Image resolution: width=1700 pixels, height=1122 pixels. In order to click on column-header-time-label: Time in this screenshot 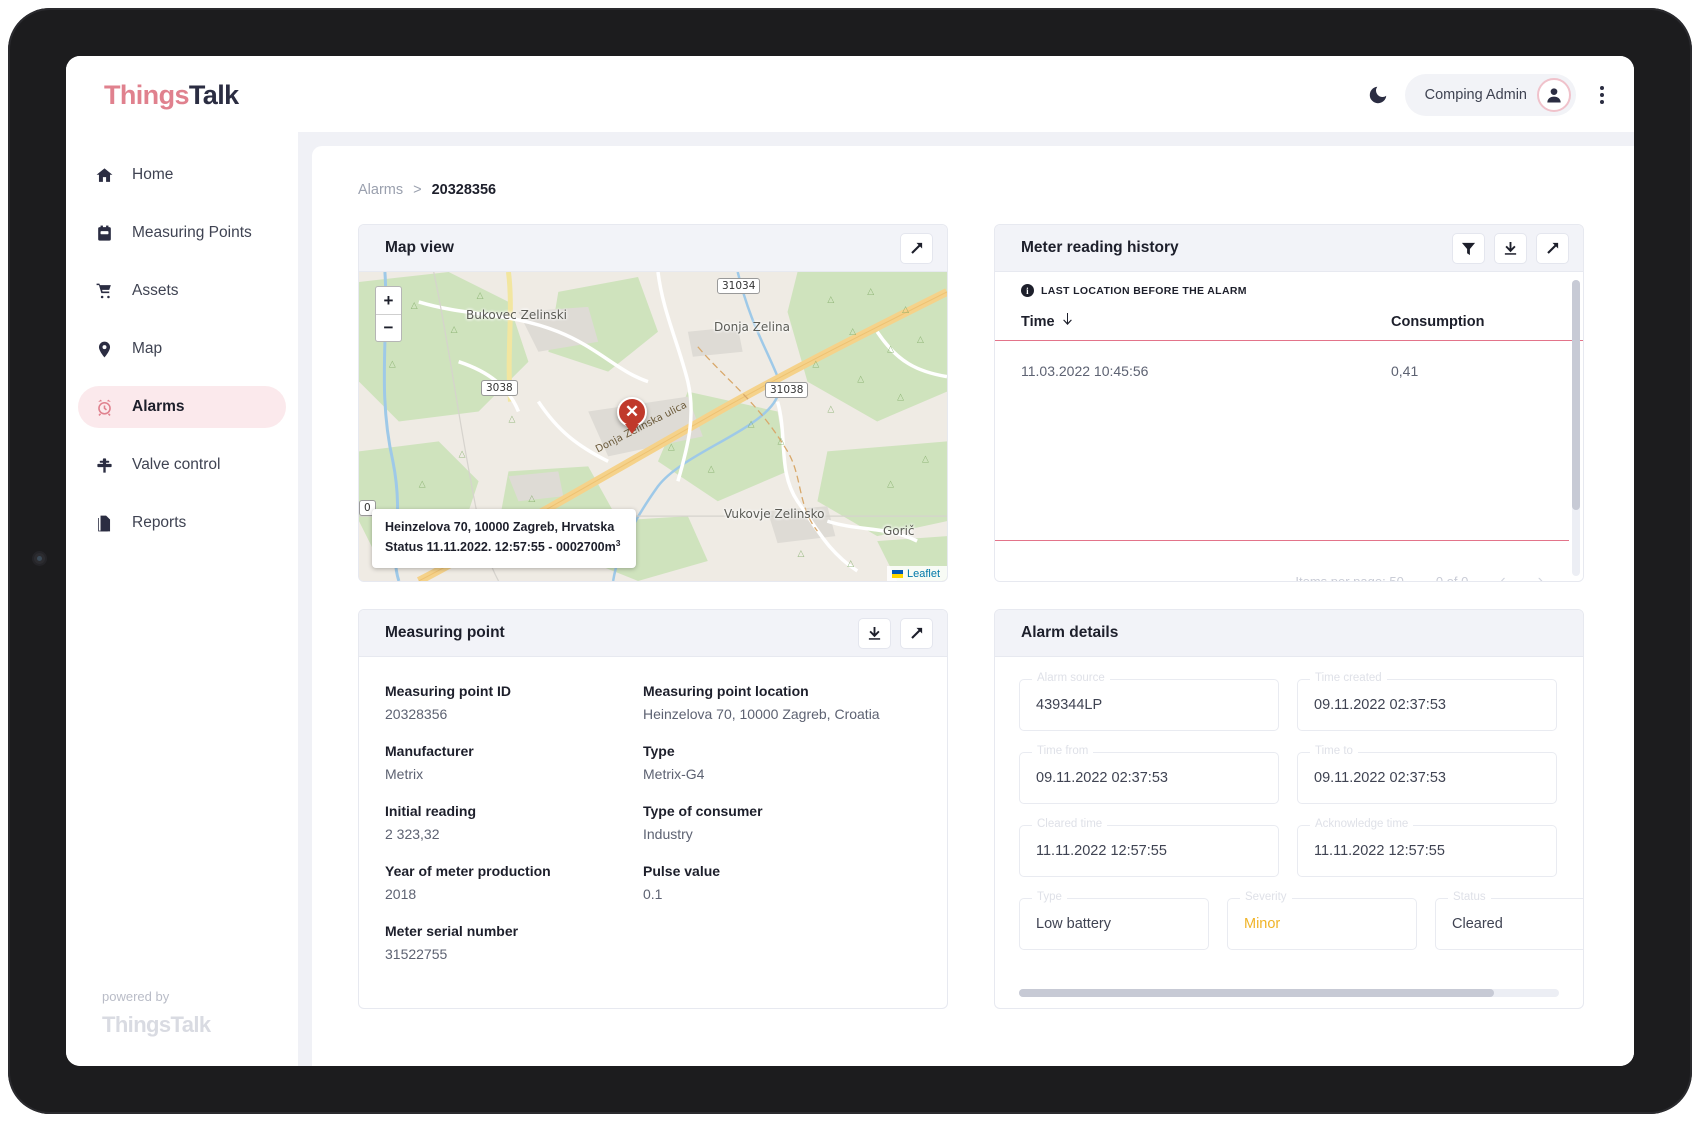, I will do `click(1038, 321)`.